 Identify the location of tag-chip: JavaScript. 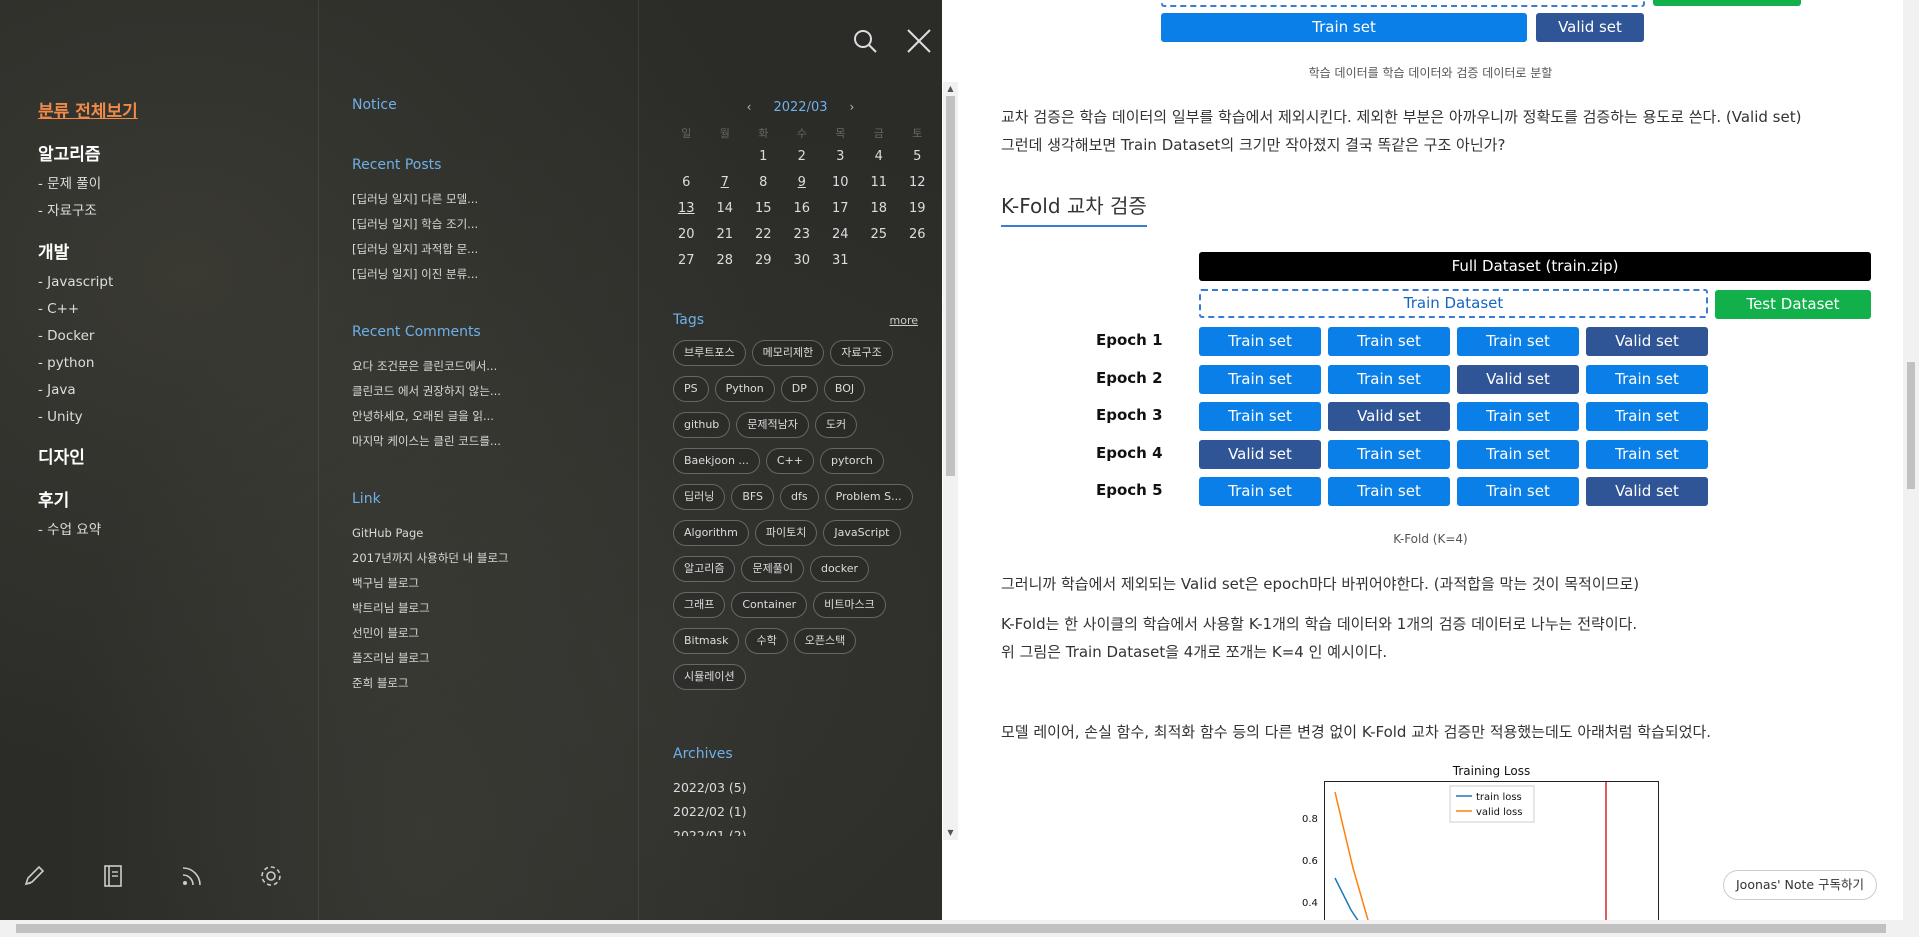
(862, 533).